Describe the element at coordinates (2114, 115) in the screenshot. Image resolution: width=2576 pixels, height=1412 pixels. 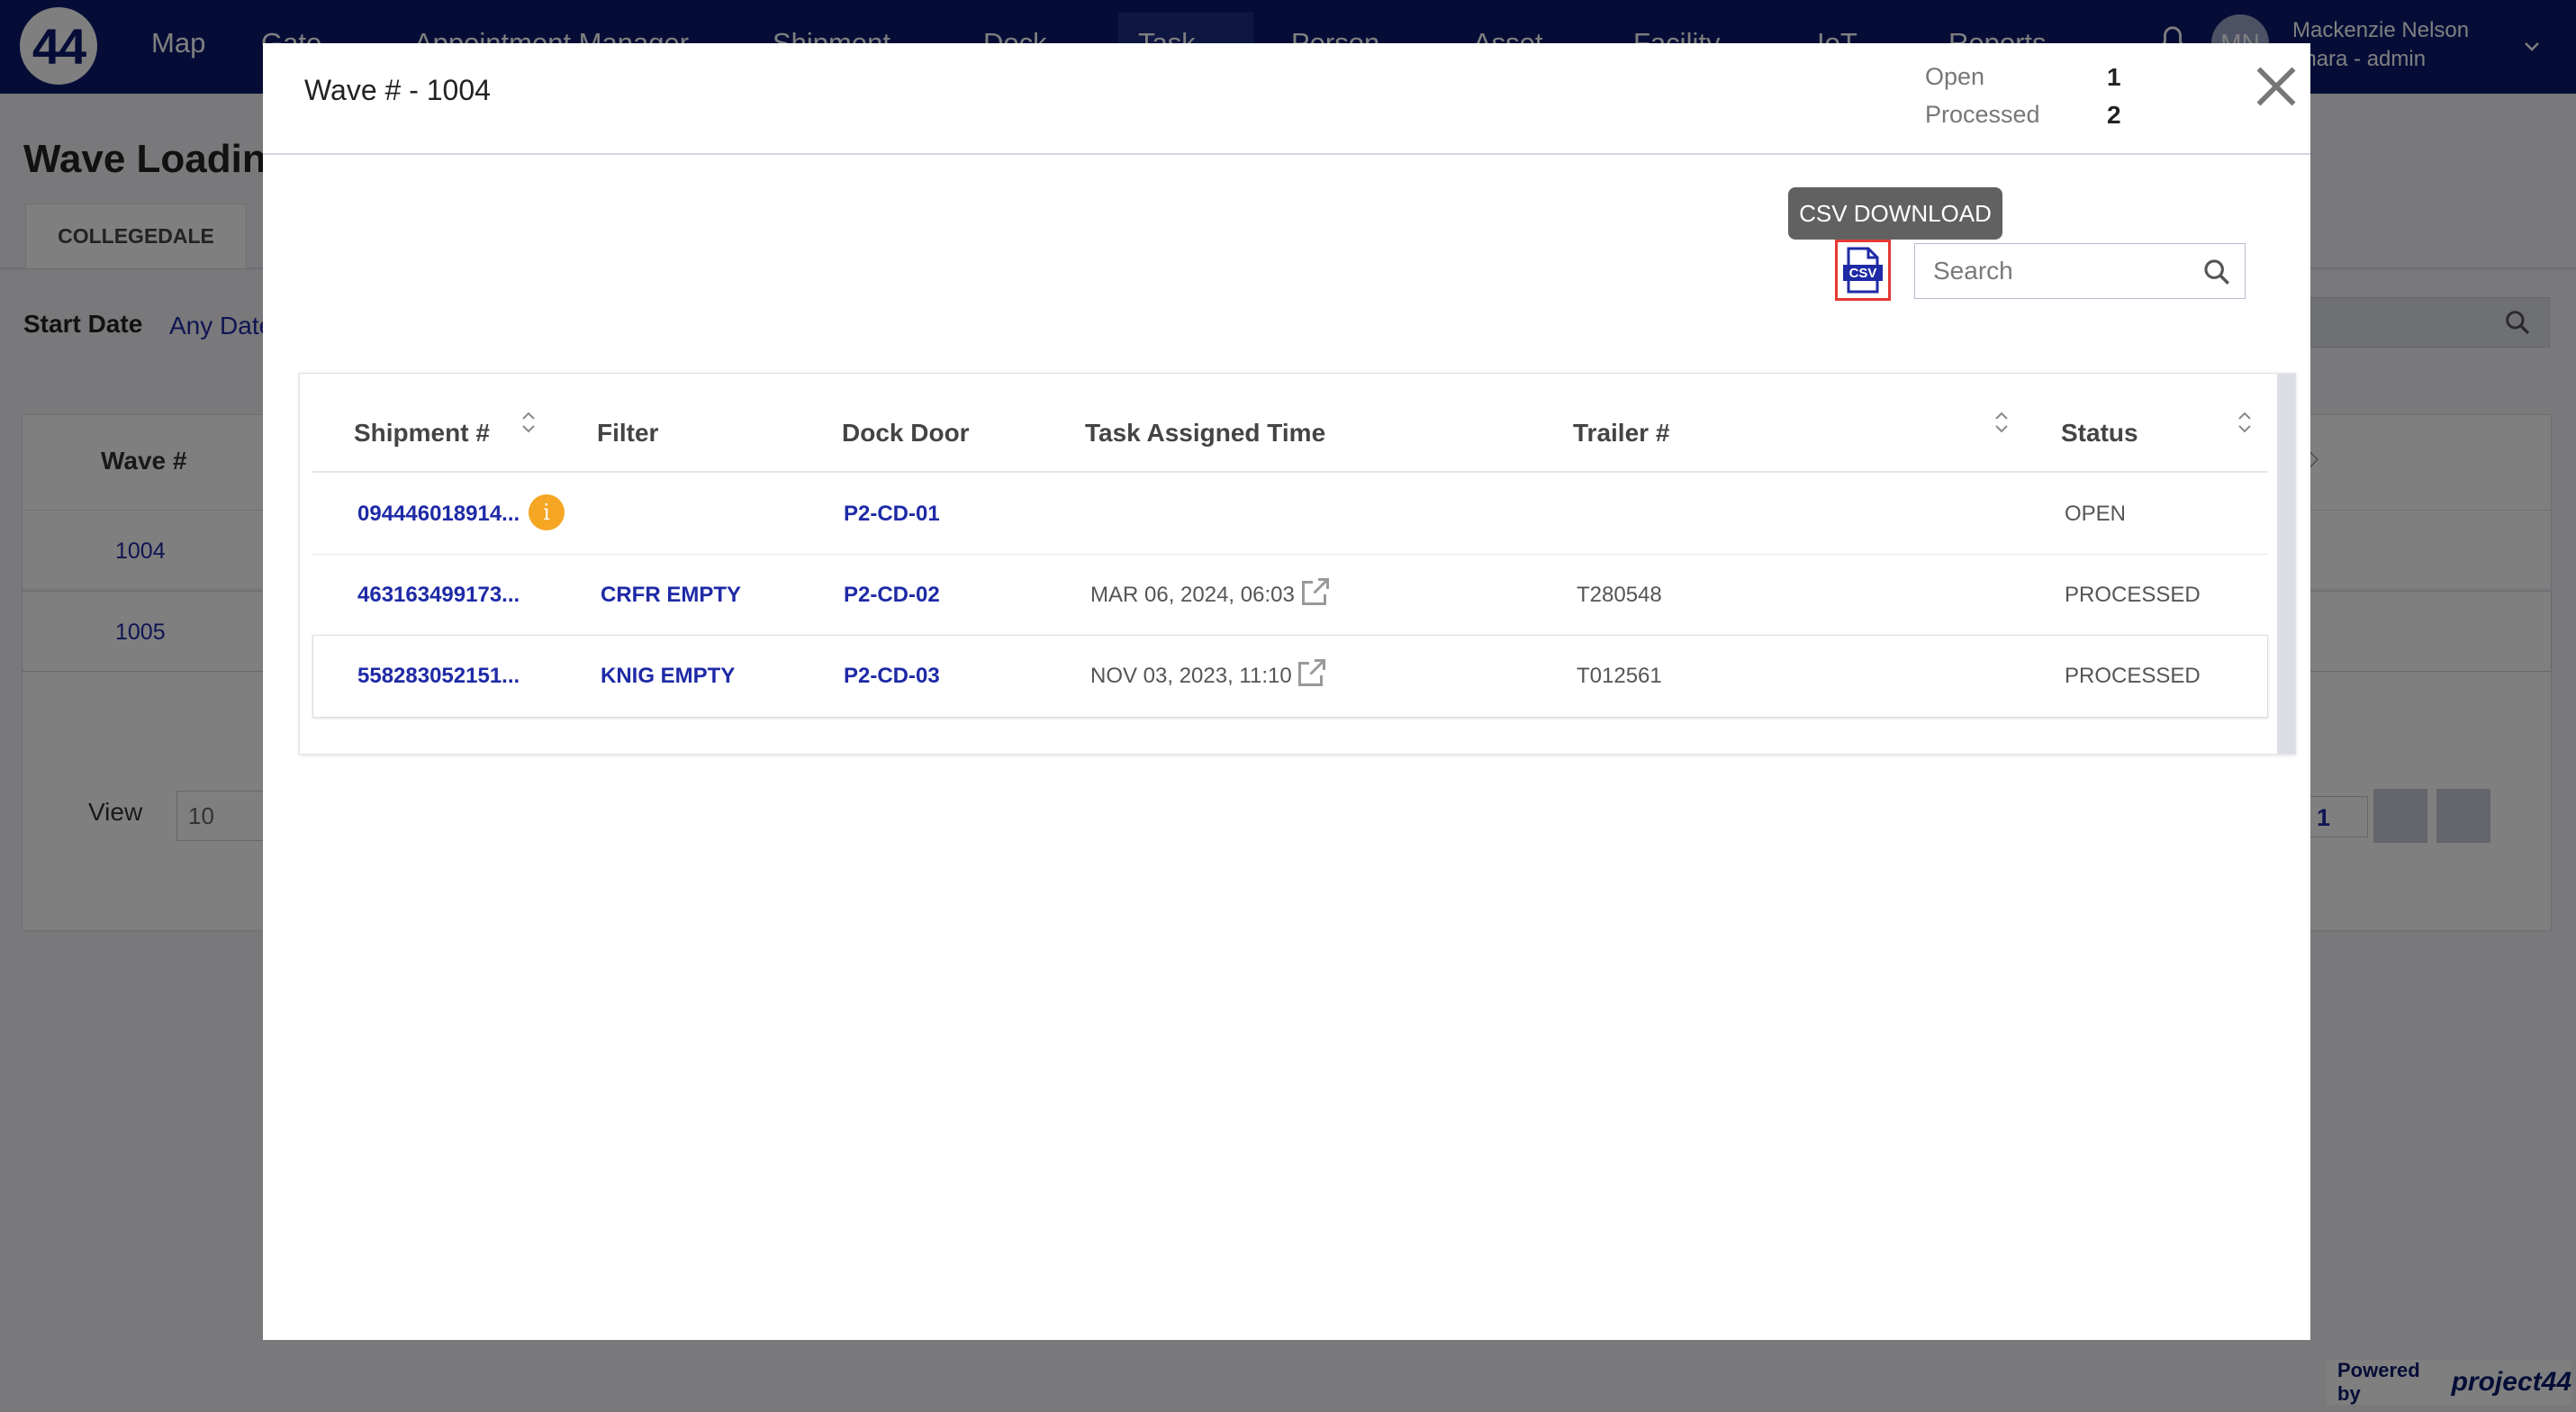
I see `processed-stat-value: 2` at that location.